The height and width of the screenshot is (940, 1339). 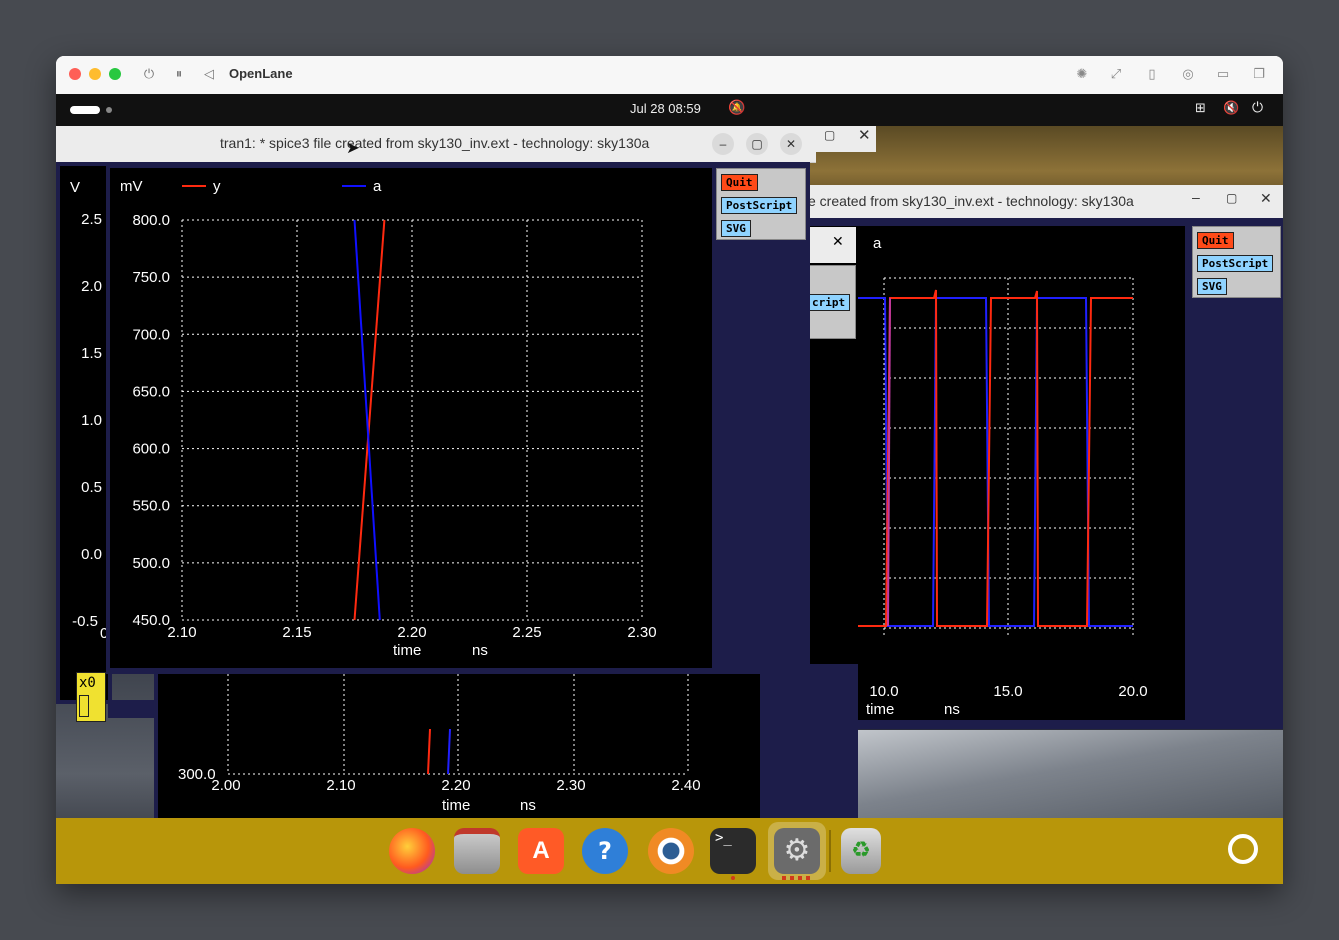 What do you see at coordinates (109, 110) in the screenshot?
I see `workspace-dot` at bounding box center [109, 110].